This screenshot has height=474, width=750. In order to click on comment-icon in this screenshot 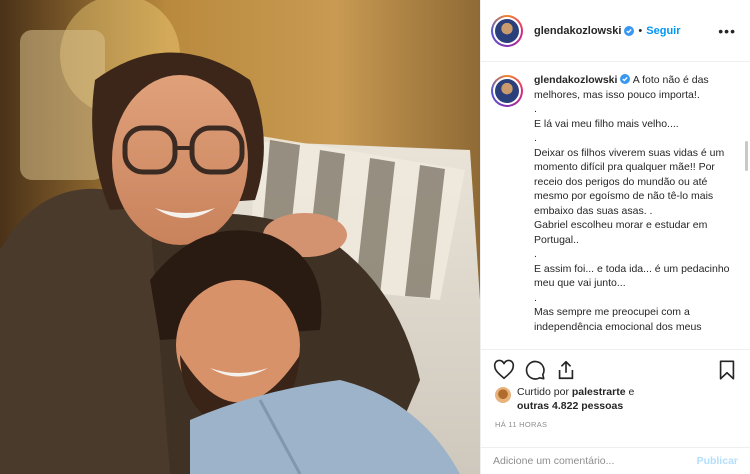, I will do `click(535, 370)`.